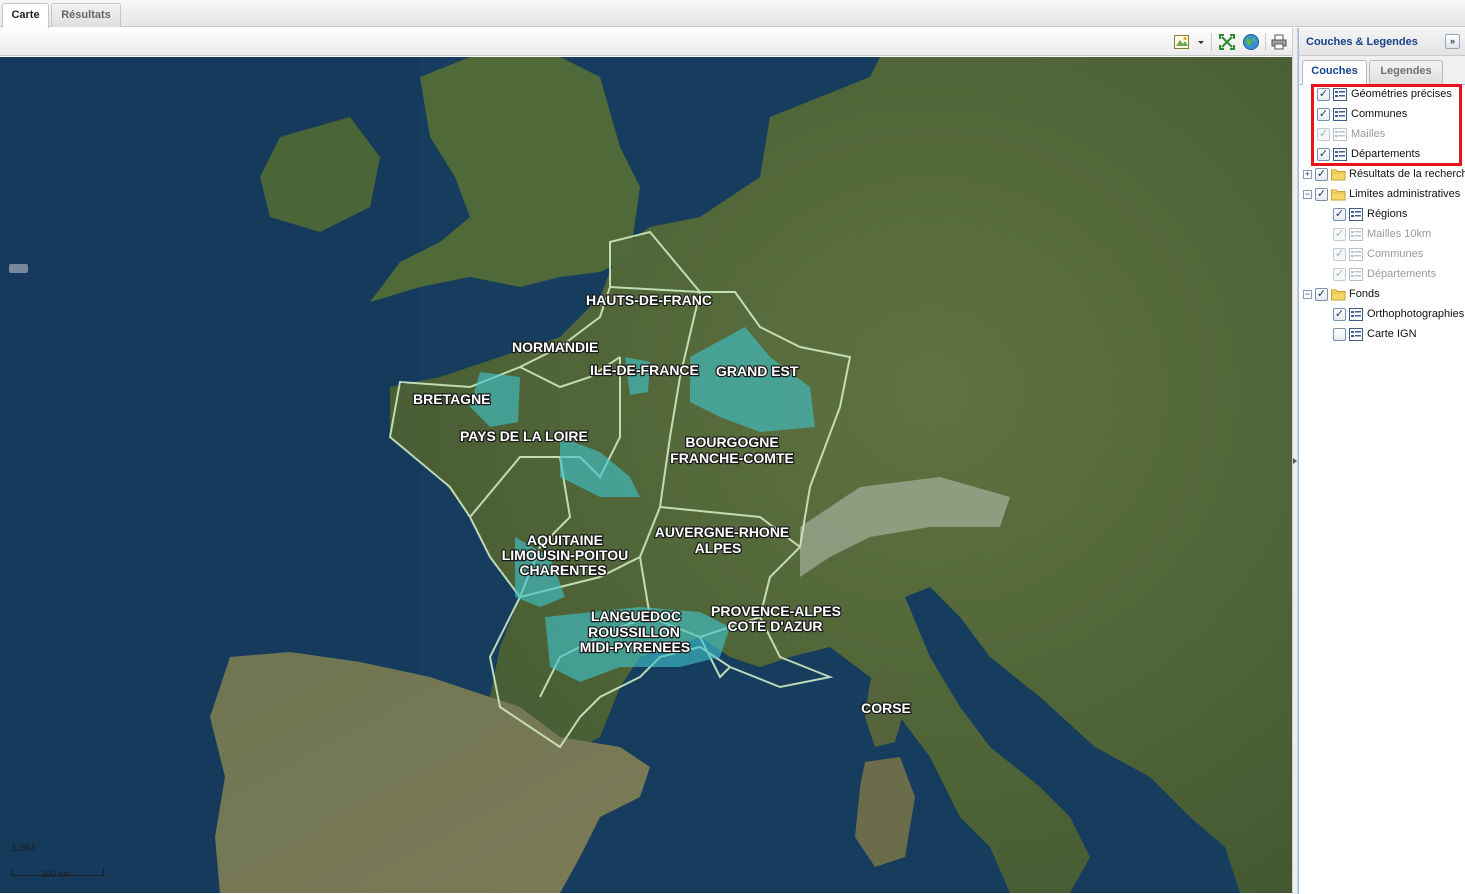 The width and height of the screenshot is (1465, 894). Describe the element at coordinates (452, 399) in the screenshot. I see `region-label: BRETAGNE` at that location.